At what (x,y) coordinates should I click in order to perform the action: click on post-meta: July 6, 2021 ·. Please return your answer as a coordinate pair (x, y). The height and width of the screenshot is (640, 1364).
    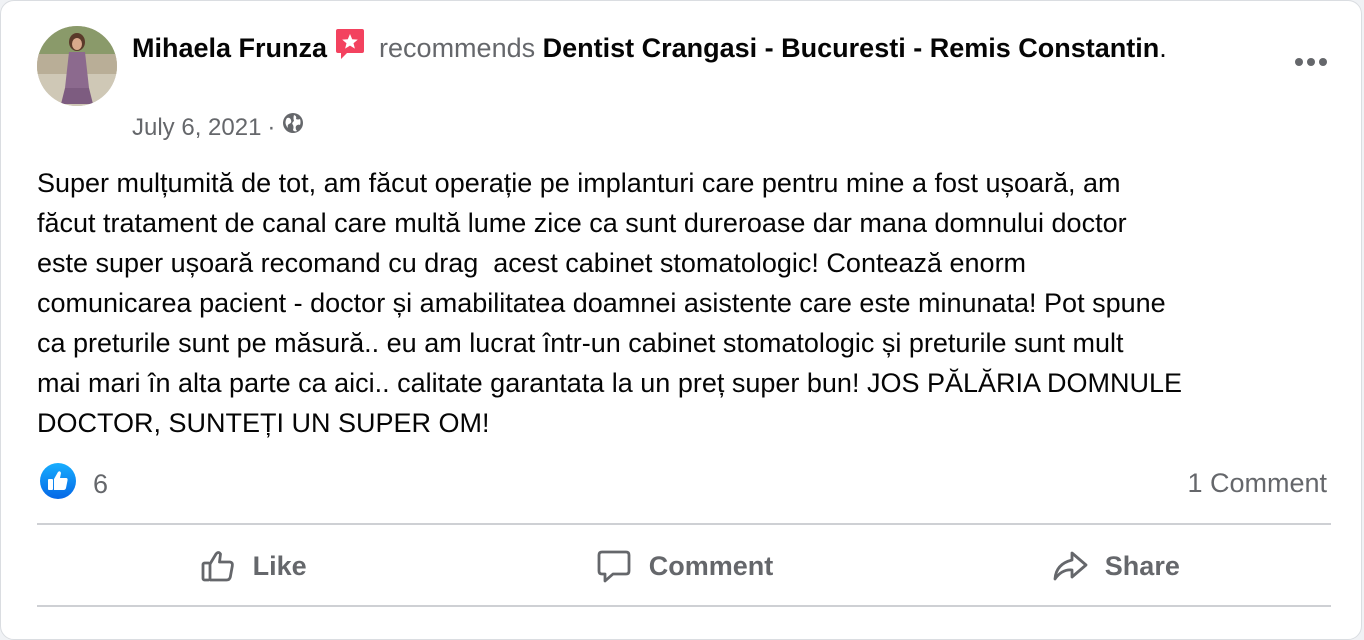
    Looking at the image, I should click on (218, 127).